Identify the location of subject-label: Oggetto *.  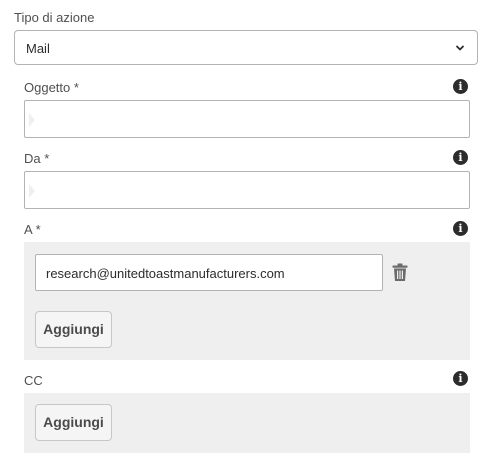
(51, 87).